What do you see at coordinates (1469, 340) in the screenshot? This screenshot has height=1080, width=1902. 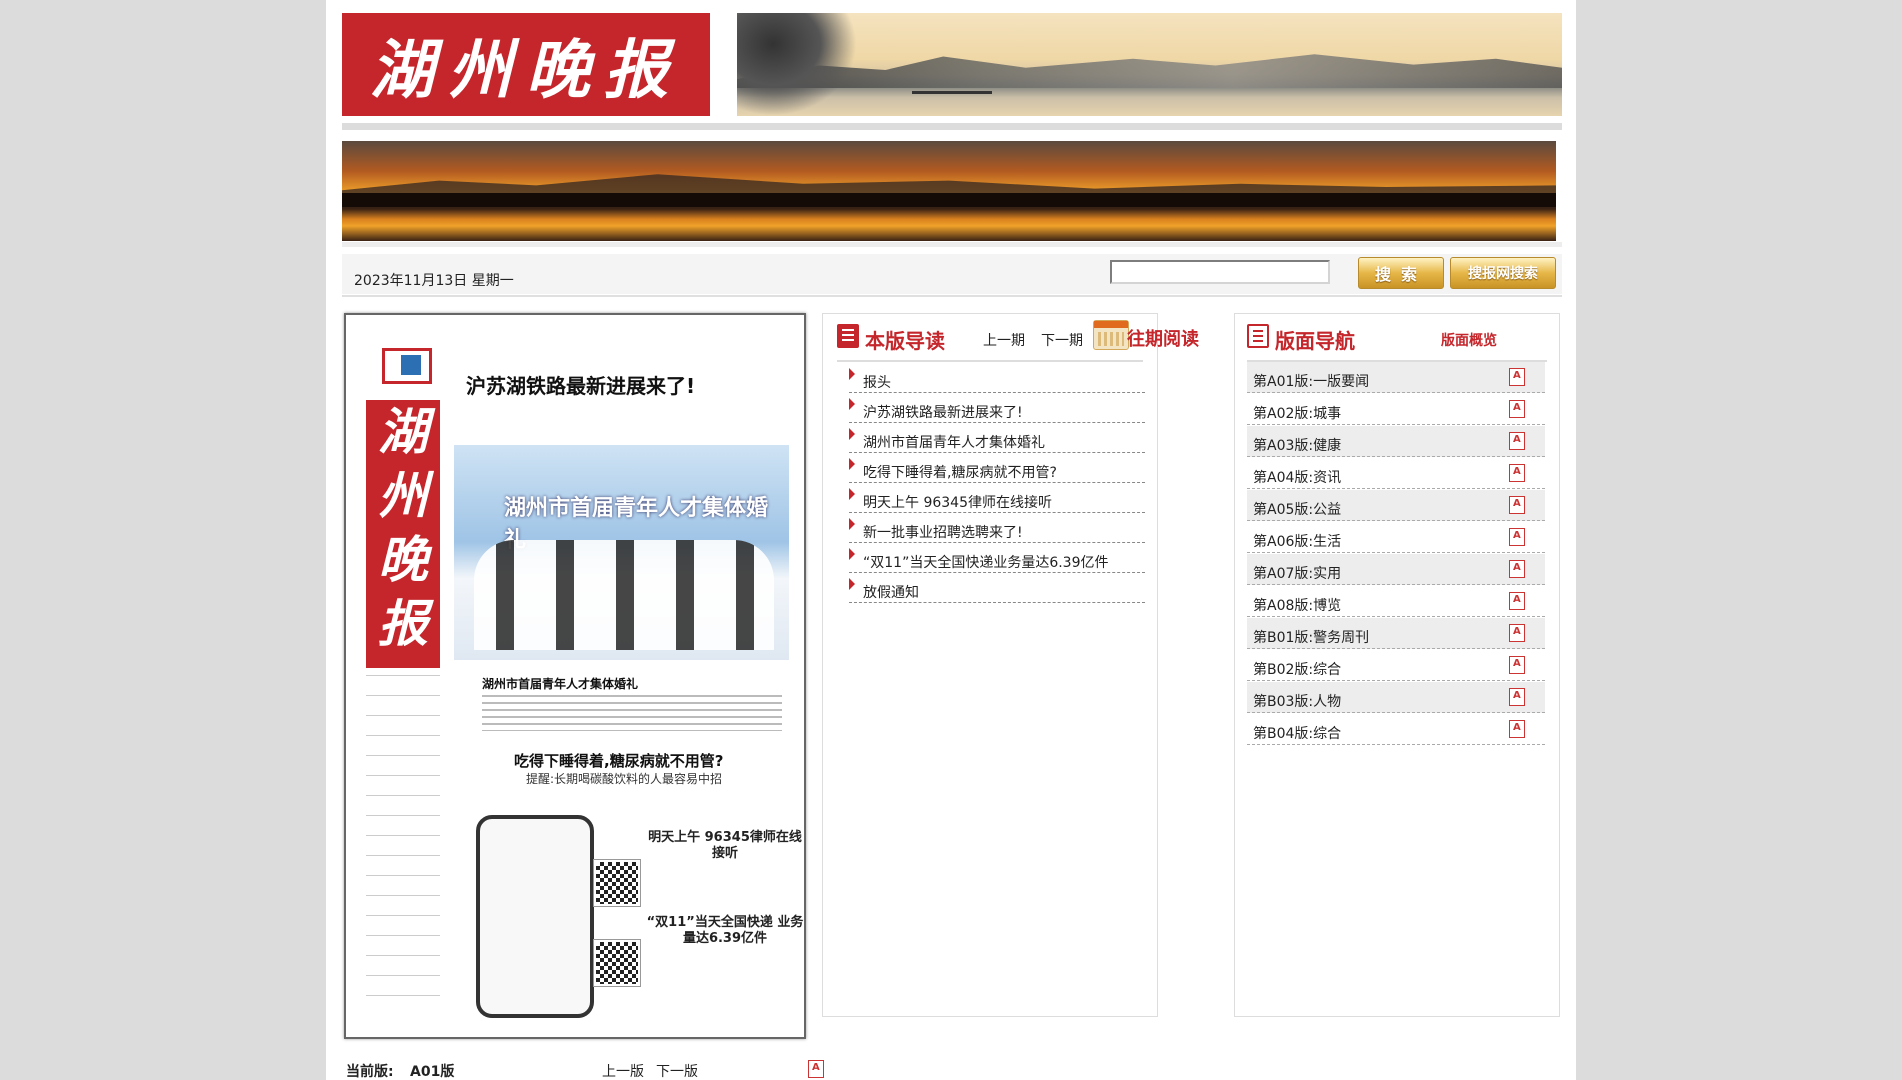 I see `edition-overview-link: 版面概览` at bounding box center [1469, 340].